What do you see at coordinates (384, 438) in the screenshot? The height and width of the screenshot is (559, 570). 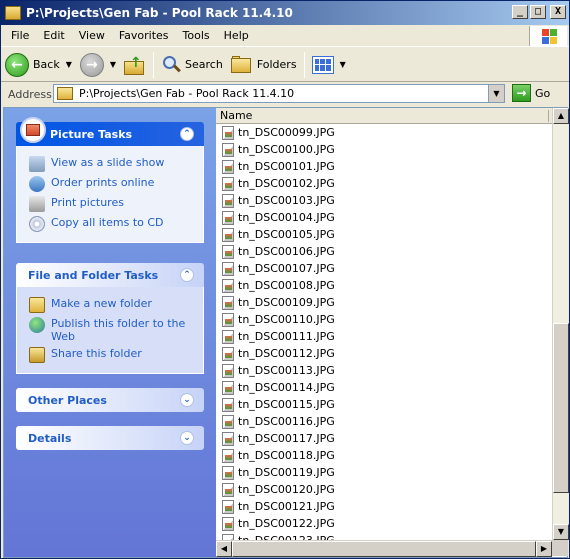 I see `file-row: tn_DSC00117.JPG` at bounding box center [384, 438].